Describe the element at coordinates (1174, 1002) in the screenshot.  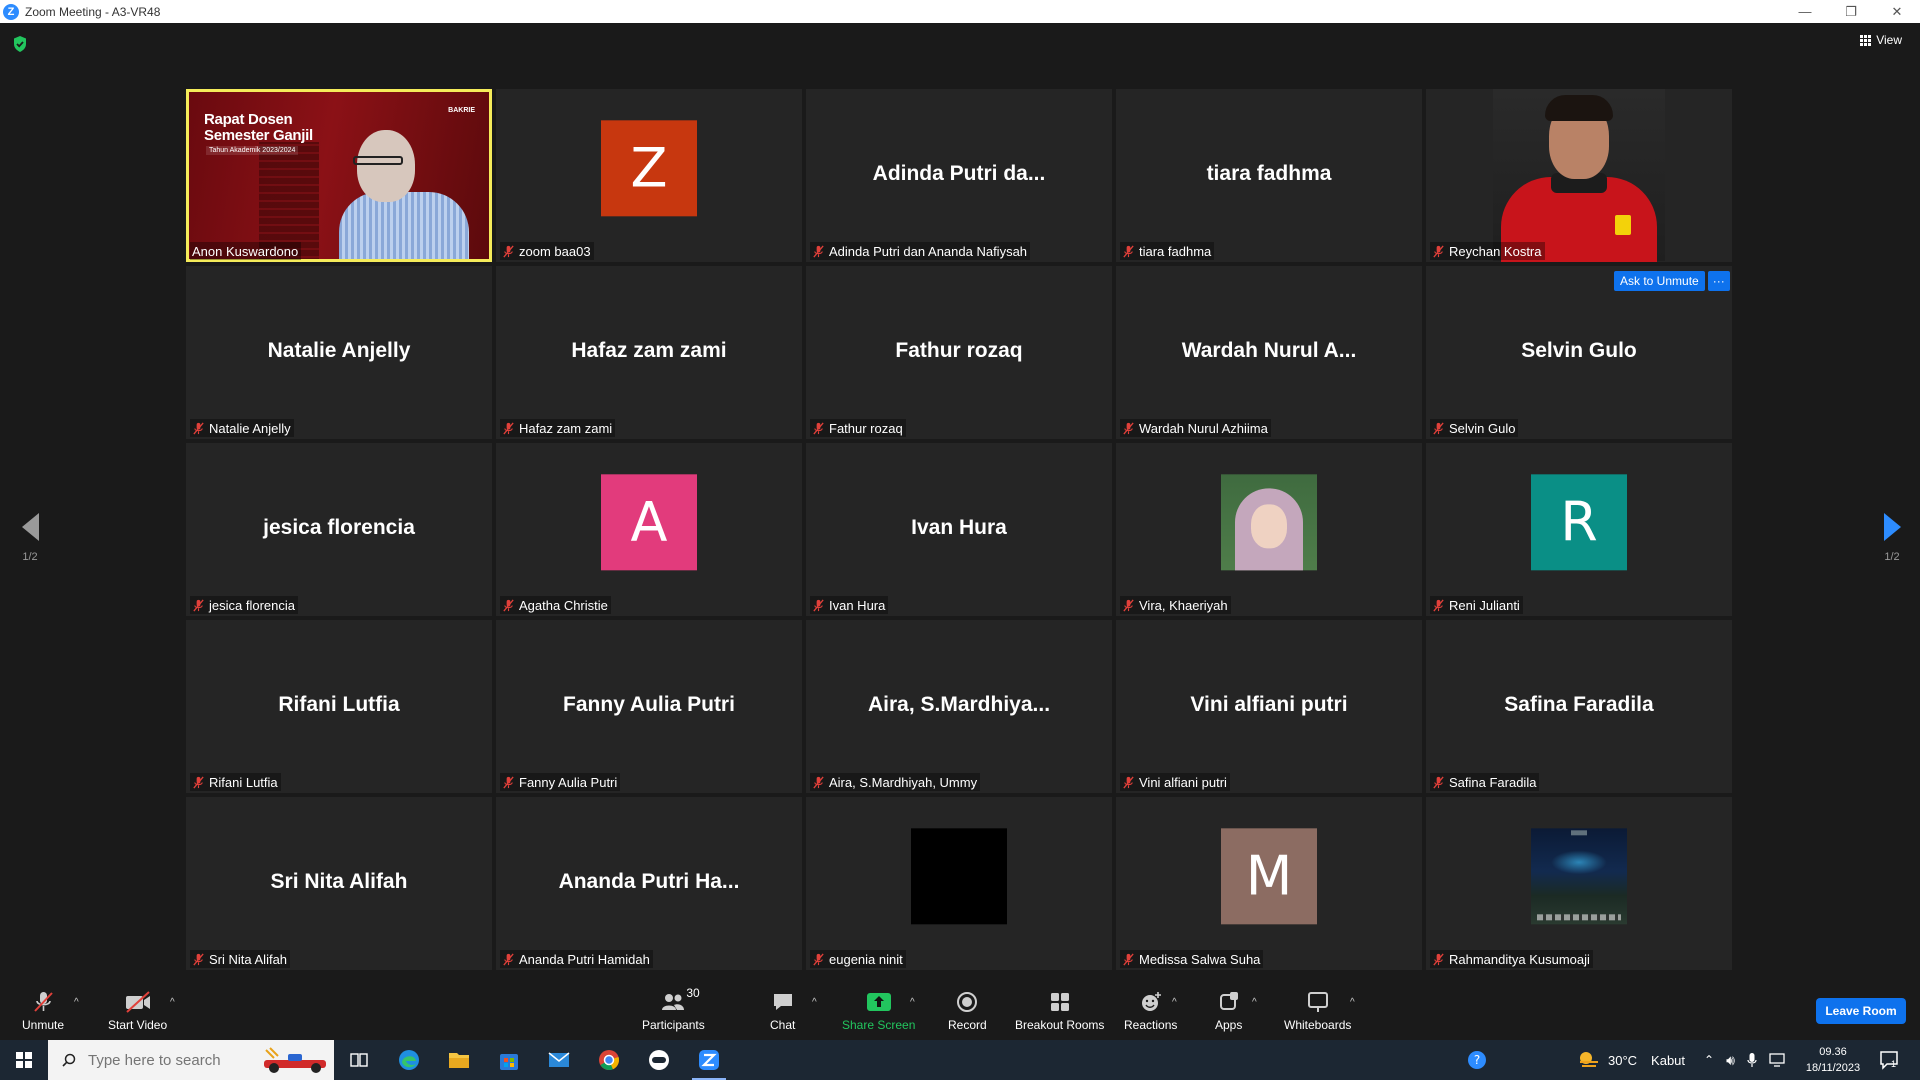
I see `reactions-options-caret: ^` at that location.